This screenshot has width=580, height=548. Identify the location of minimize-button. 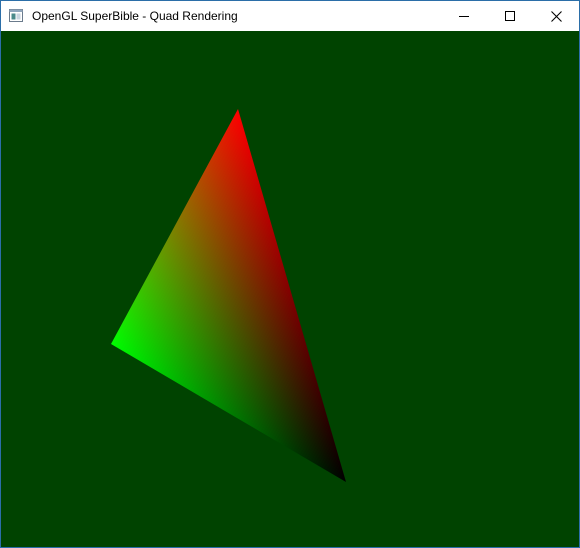
(464, 16).